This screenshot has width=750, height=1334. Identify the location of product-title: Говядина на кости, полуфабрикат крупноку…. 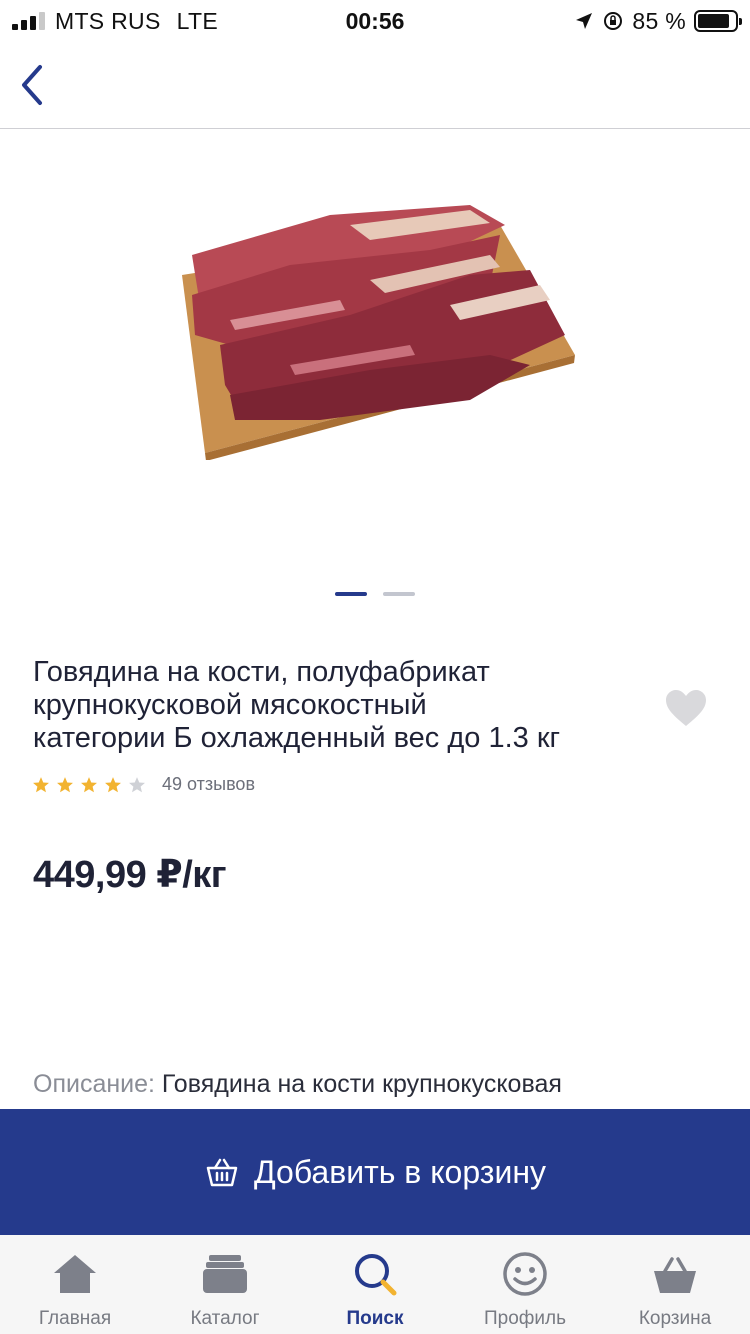
(297, 705).